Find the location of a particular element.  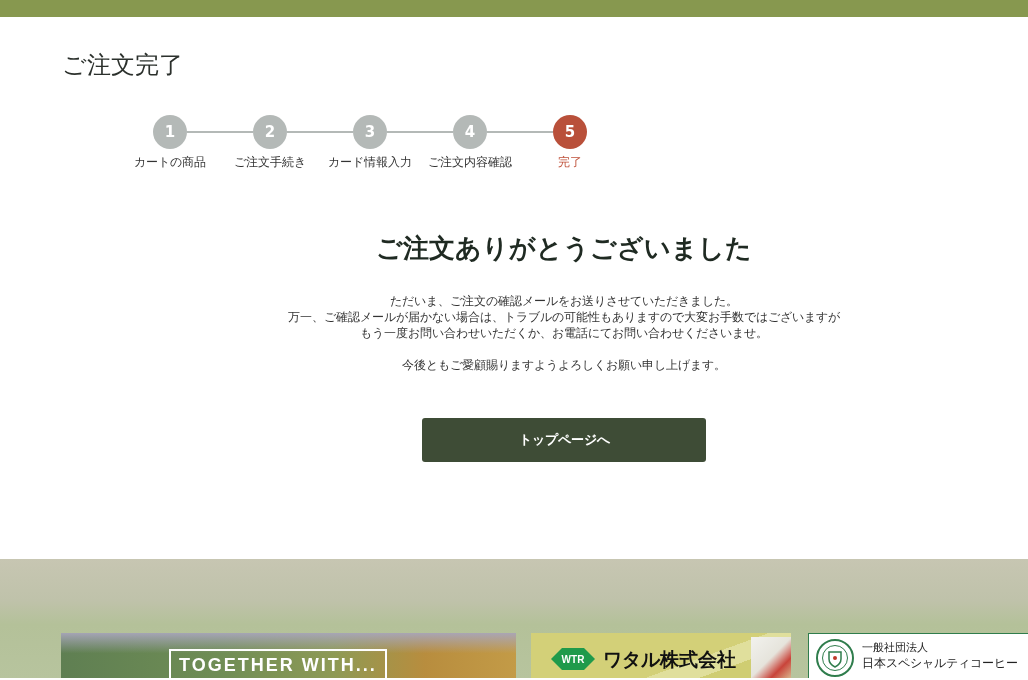

step-number: 2 is located at coordinates (270, 132).